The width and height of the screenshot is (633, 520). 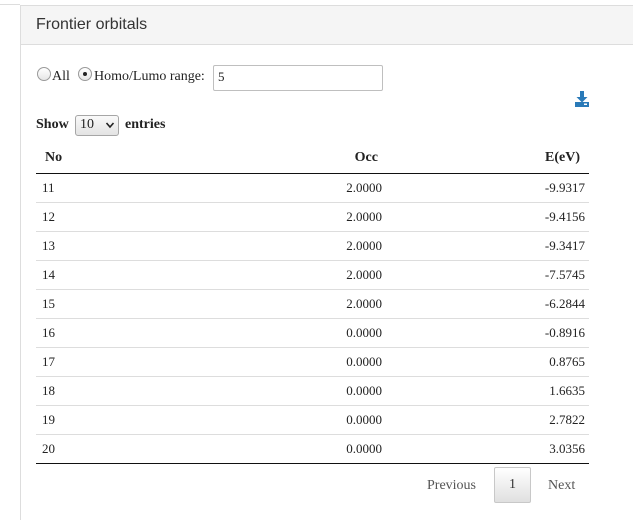 What do you see at coordinates (100, 158) in the screenshot?
I see `column-header-no: No` at bounding box center [100, 158].